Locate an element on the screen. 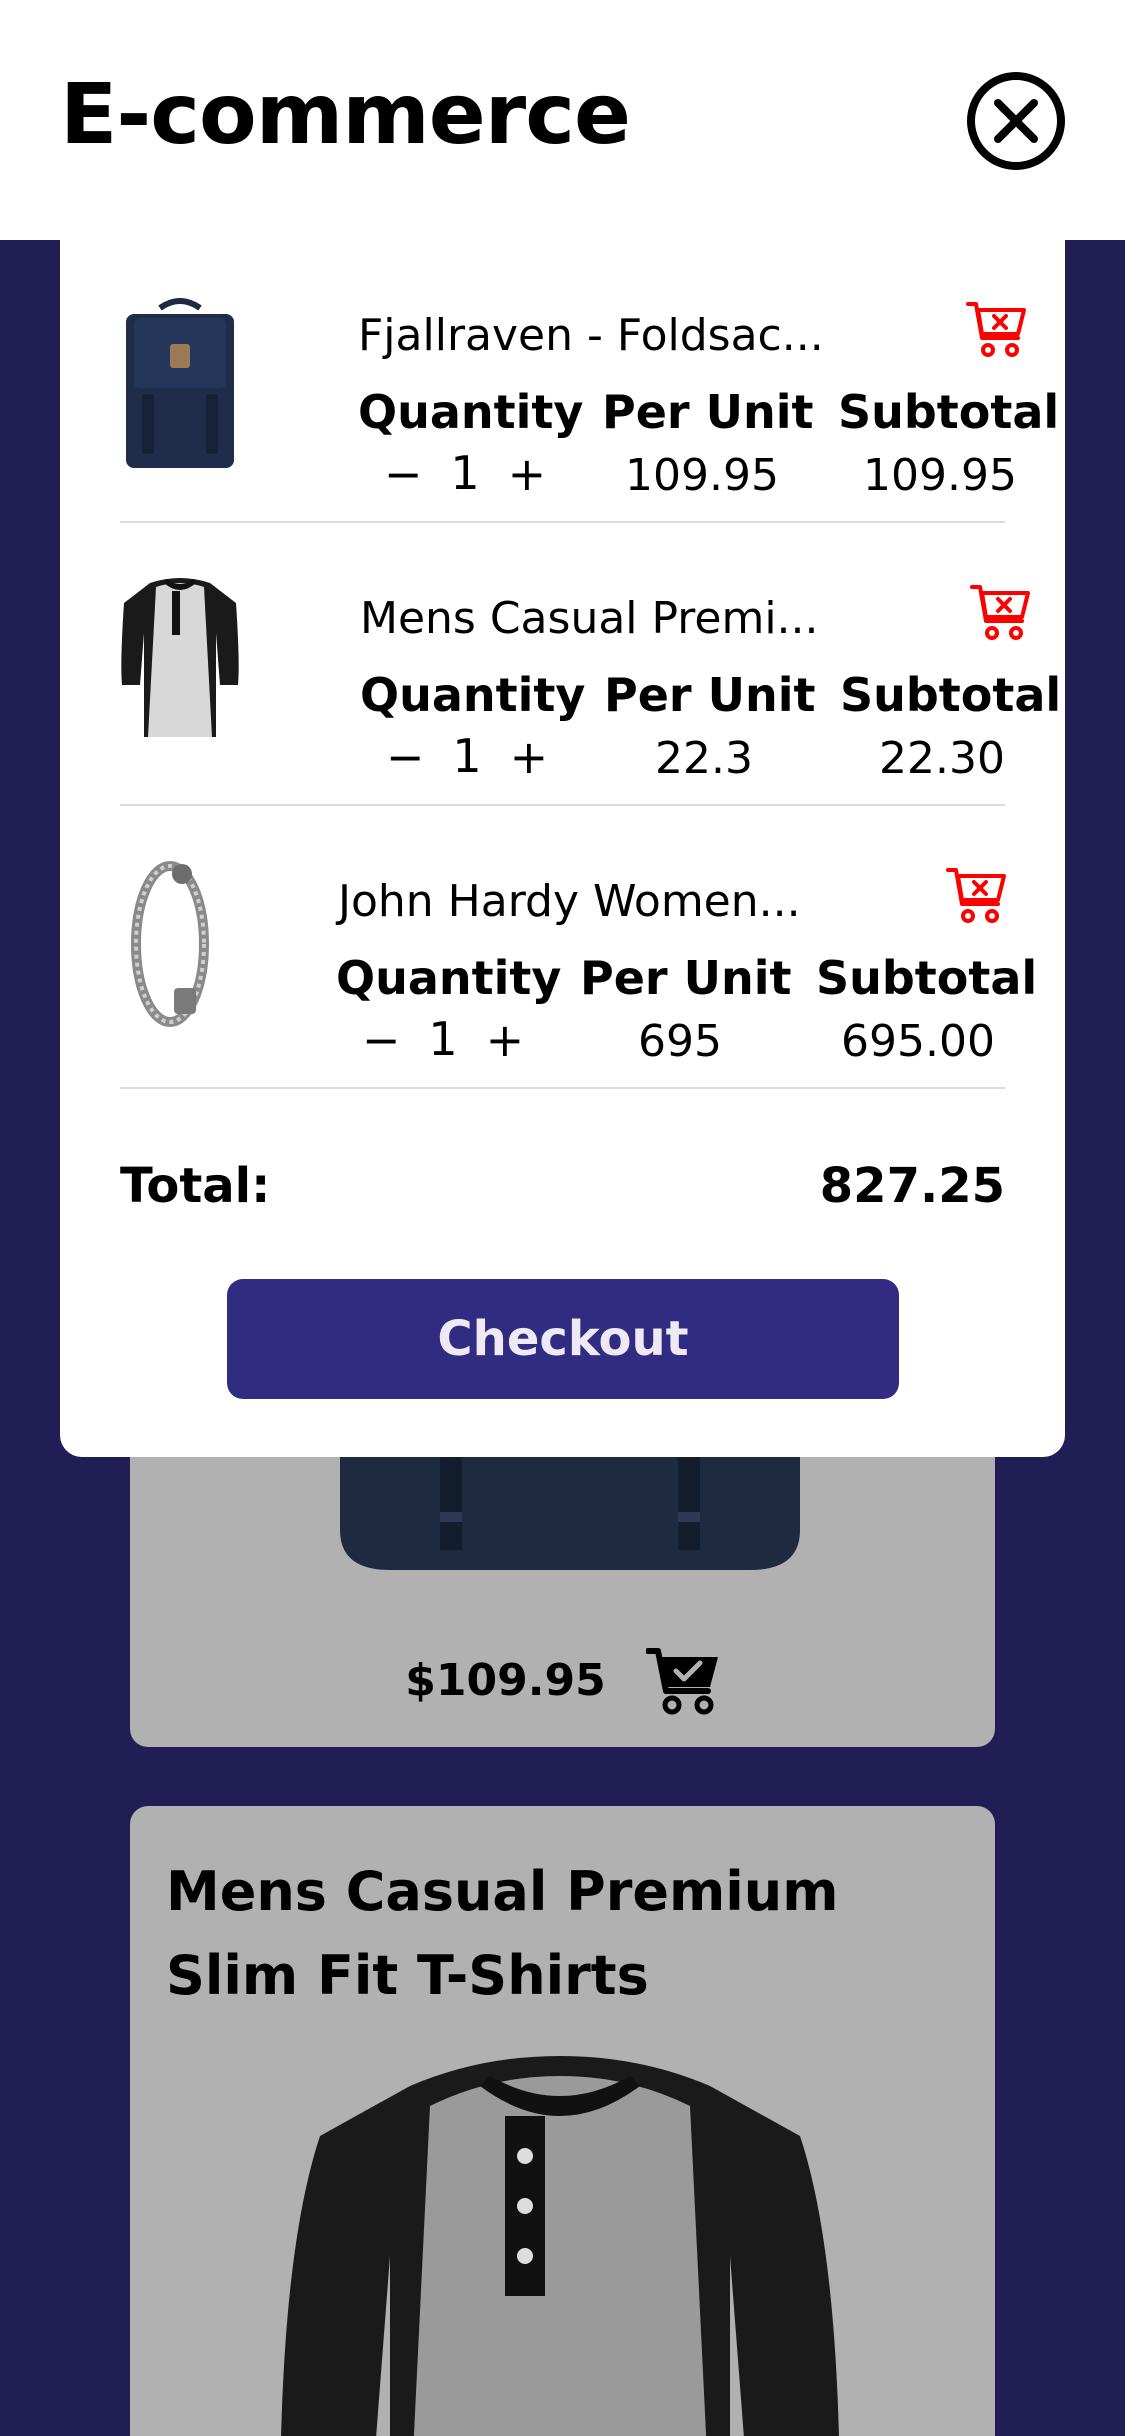 This screenshot has height=2436, width=1125. checkout-button: Checkout is located at coordinates (563, 1339).